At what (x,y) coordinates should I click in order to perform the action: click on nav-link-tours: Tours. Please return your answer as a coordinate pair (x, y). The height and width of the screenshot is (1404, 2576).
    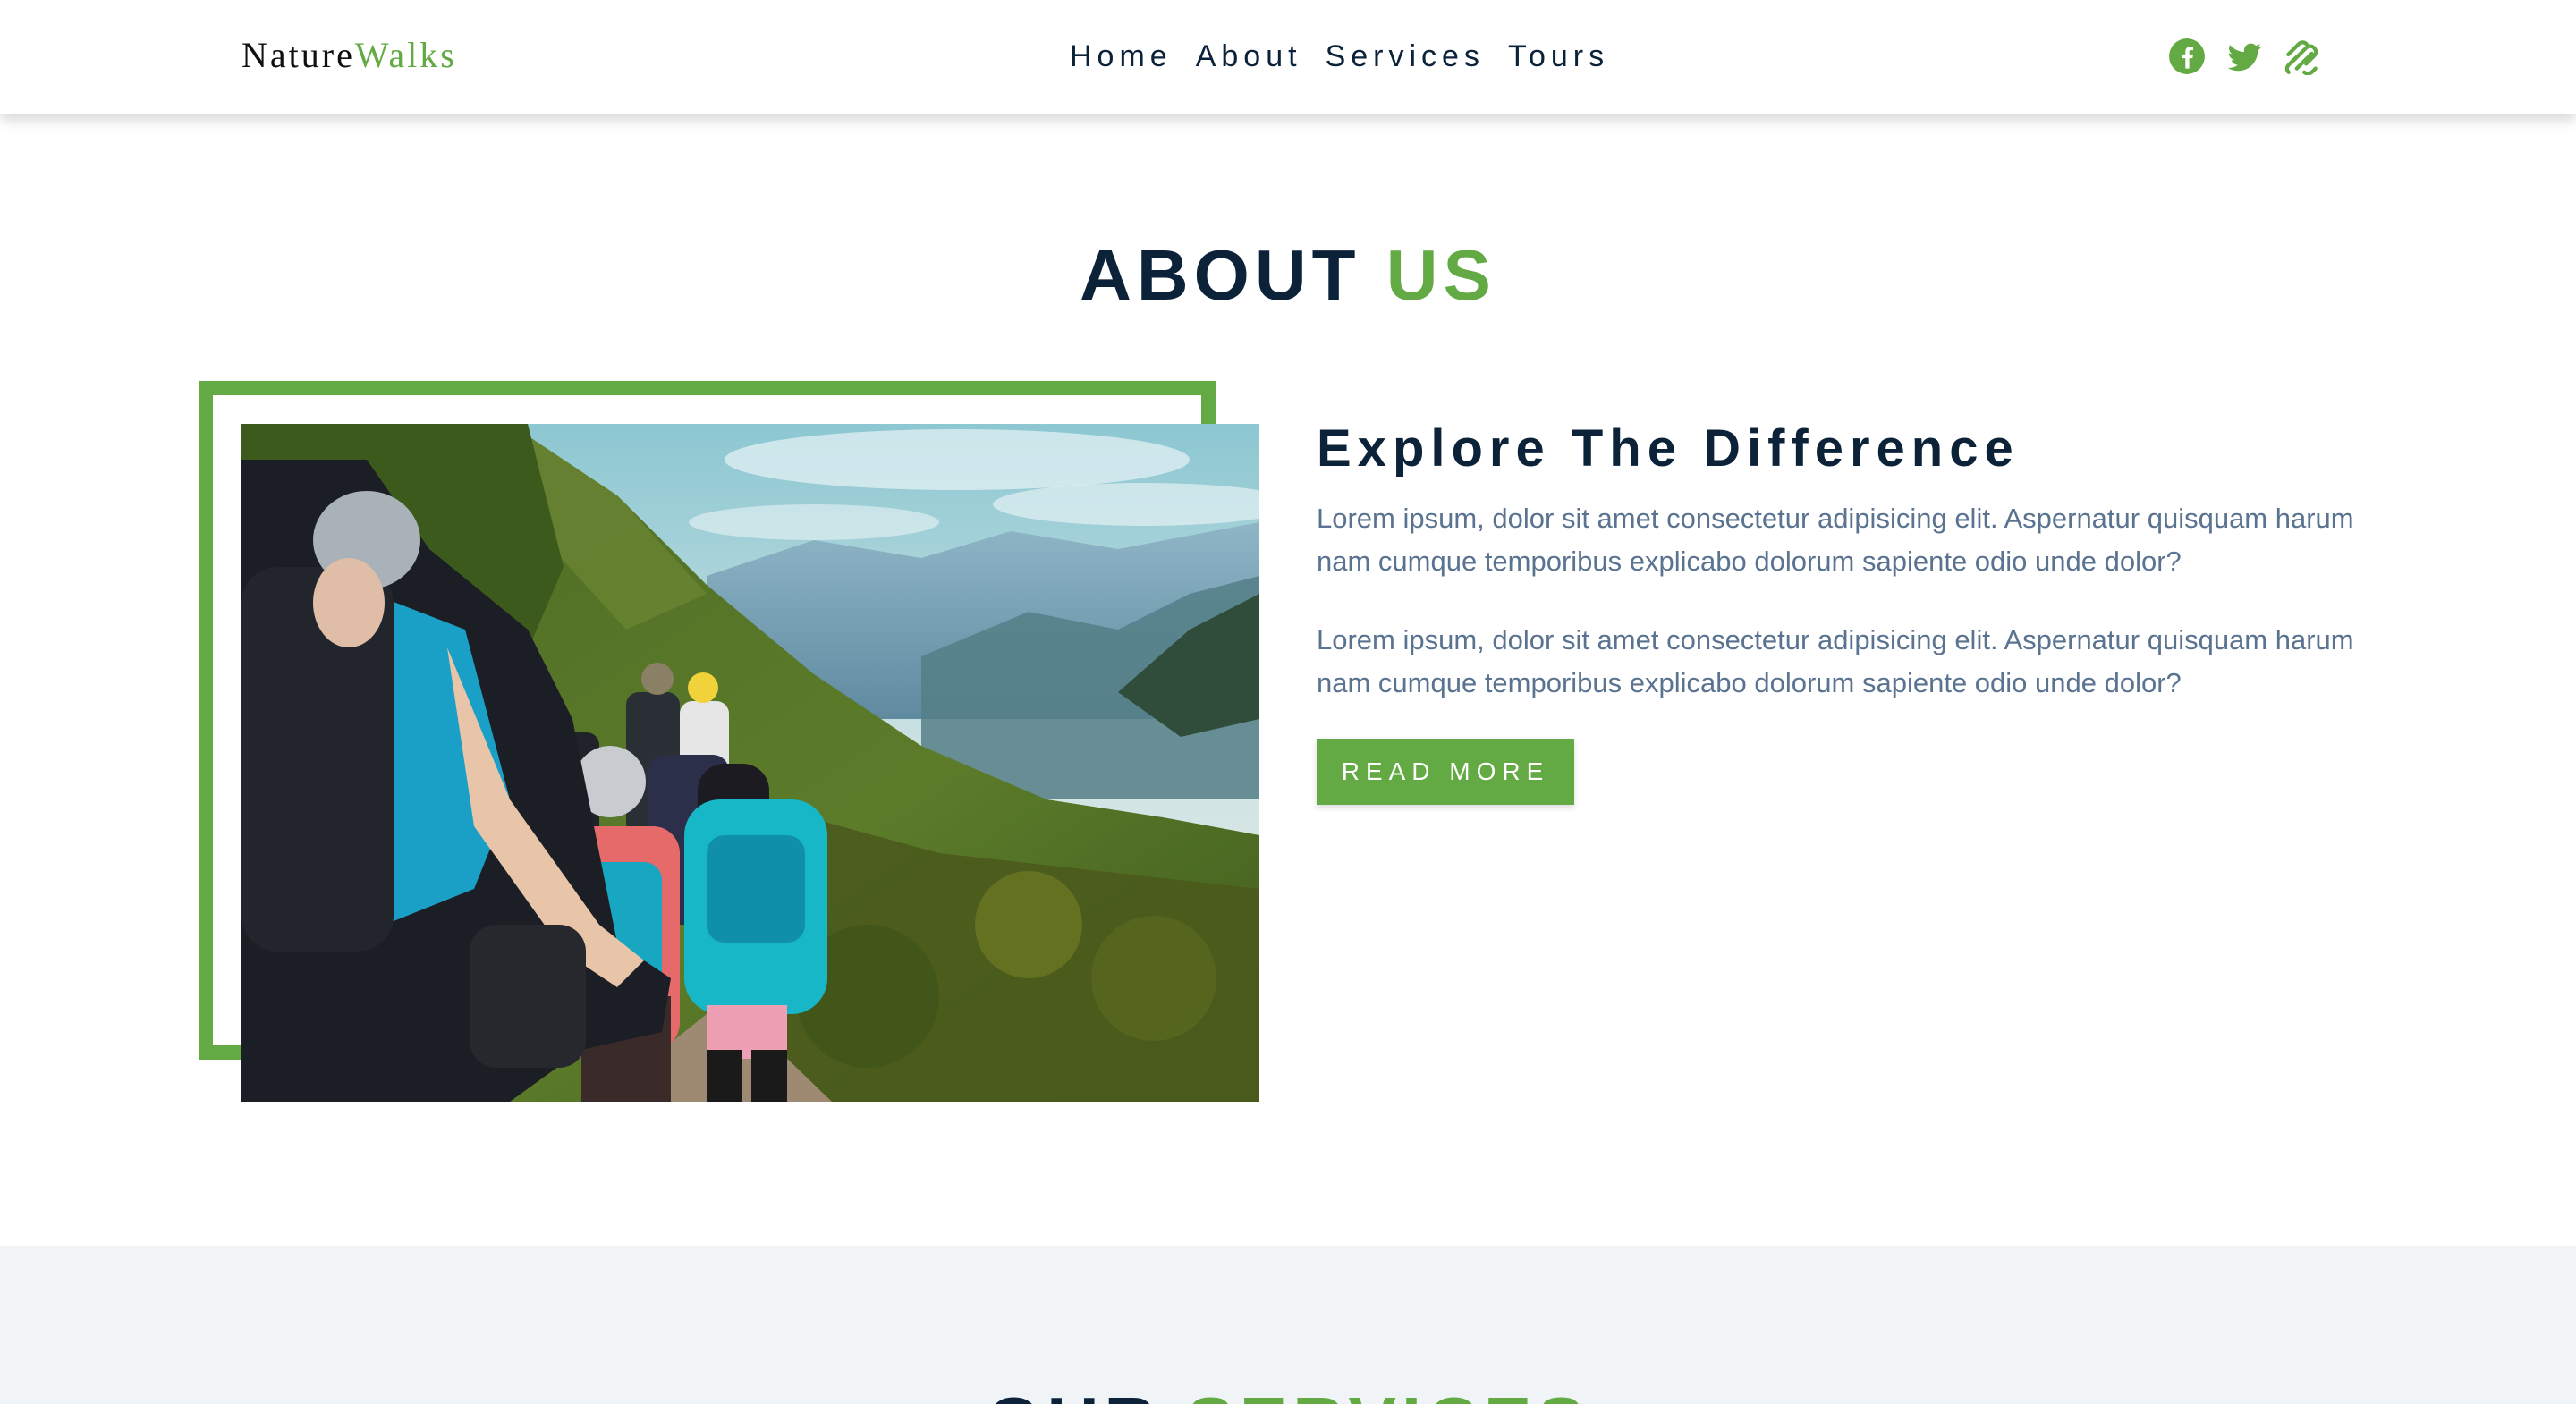
    Looking at the image, I should click on (1558, 57).